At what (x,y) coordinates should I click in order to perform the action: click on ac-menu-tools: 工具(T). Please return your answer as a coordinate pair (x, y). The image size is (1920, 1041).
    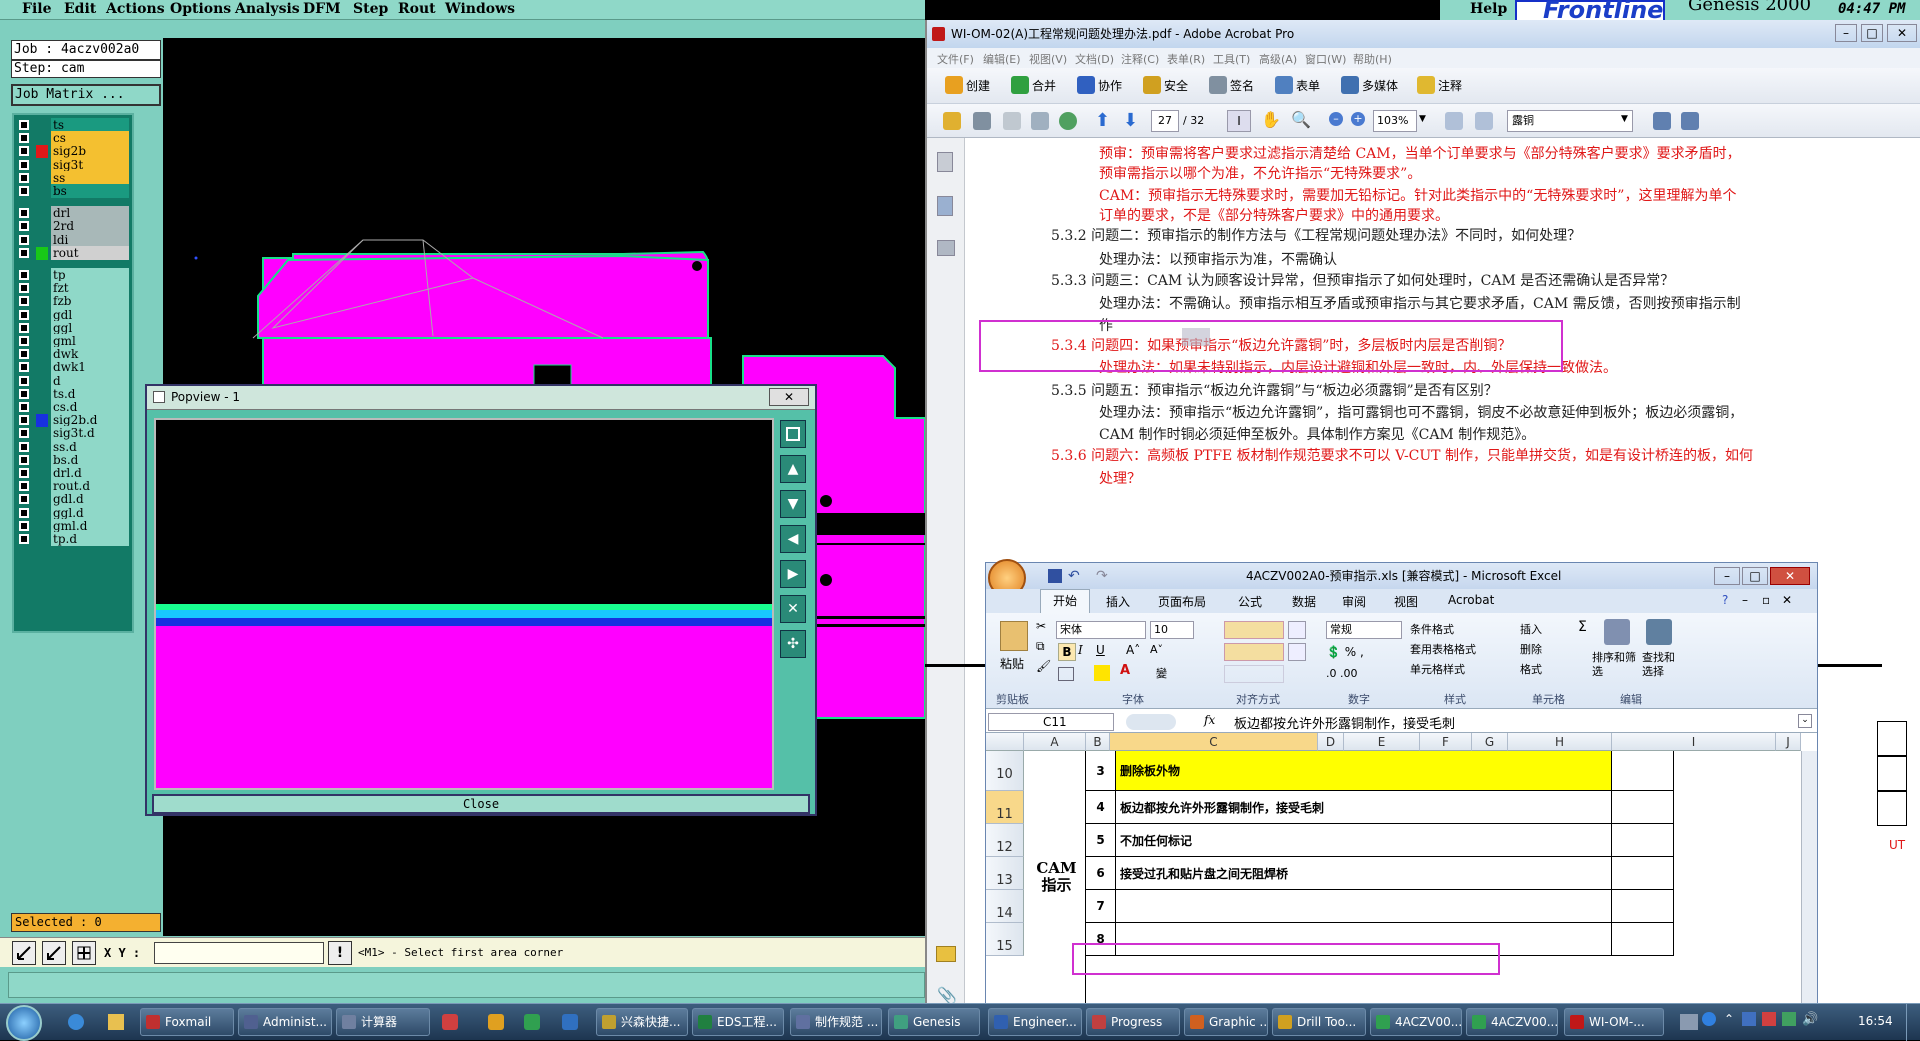
    Looking at the image, I should click on (1231, 59).